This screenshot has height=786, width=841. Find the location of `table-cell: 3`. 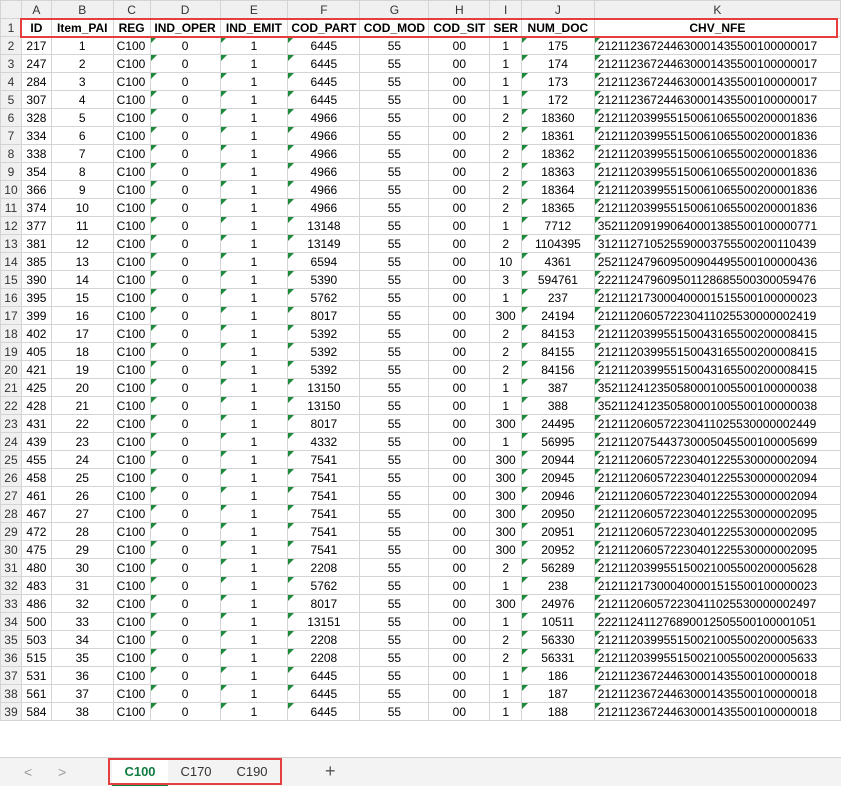

table-cell: 3 is located at coordinates (505, 279).